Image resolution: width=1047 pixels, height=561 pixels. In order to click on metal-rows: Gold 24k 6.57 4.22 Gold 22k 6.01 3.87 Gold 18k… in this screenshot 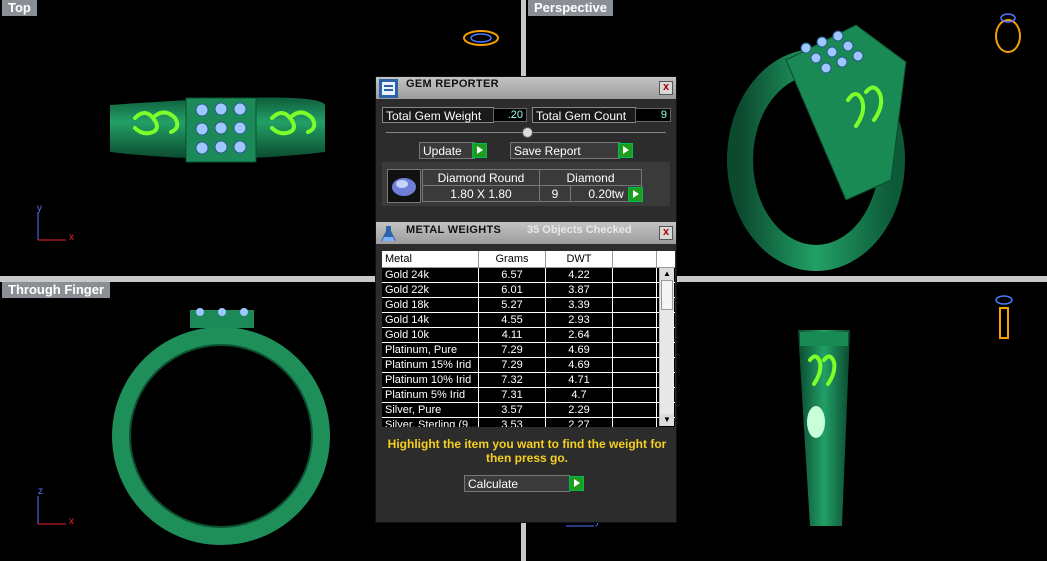, I will do `click(528, 347)`.